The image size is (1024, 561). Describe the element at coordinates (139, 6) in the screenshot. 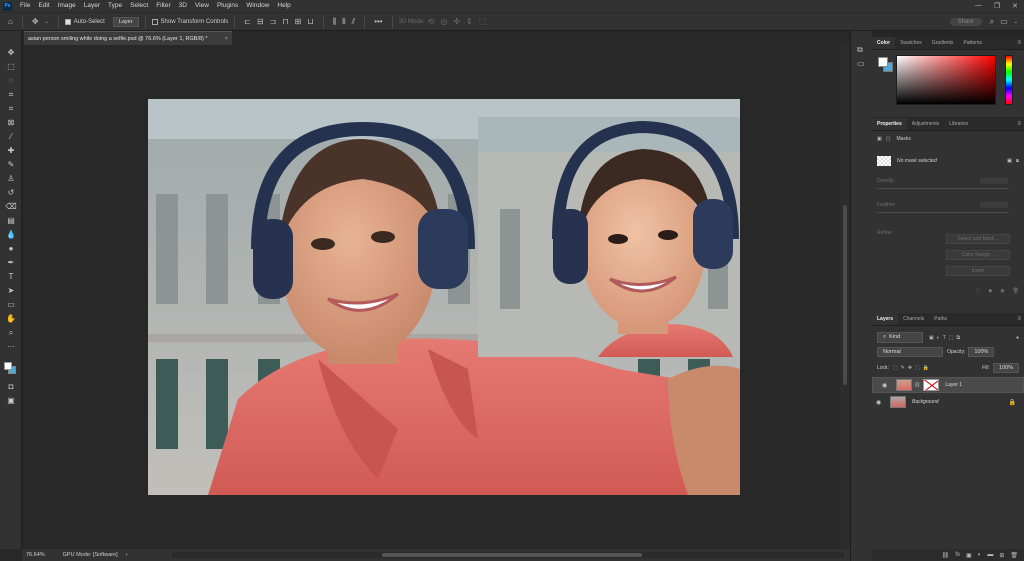

I see `menu-select: Select` at that location.